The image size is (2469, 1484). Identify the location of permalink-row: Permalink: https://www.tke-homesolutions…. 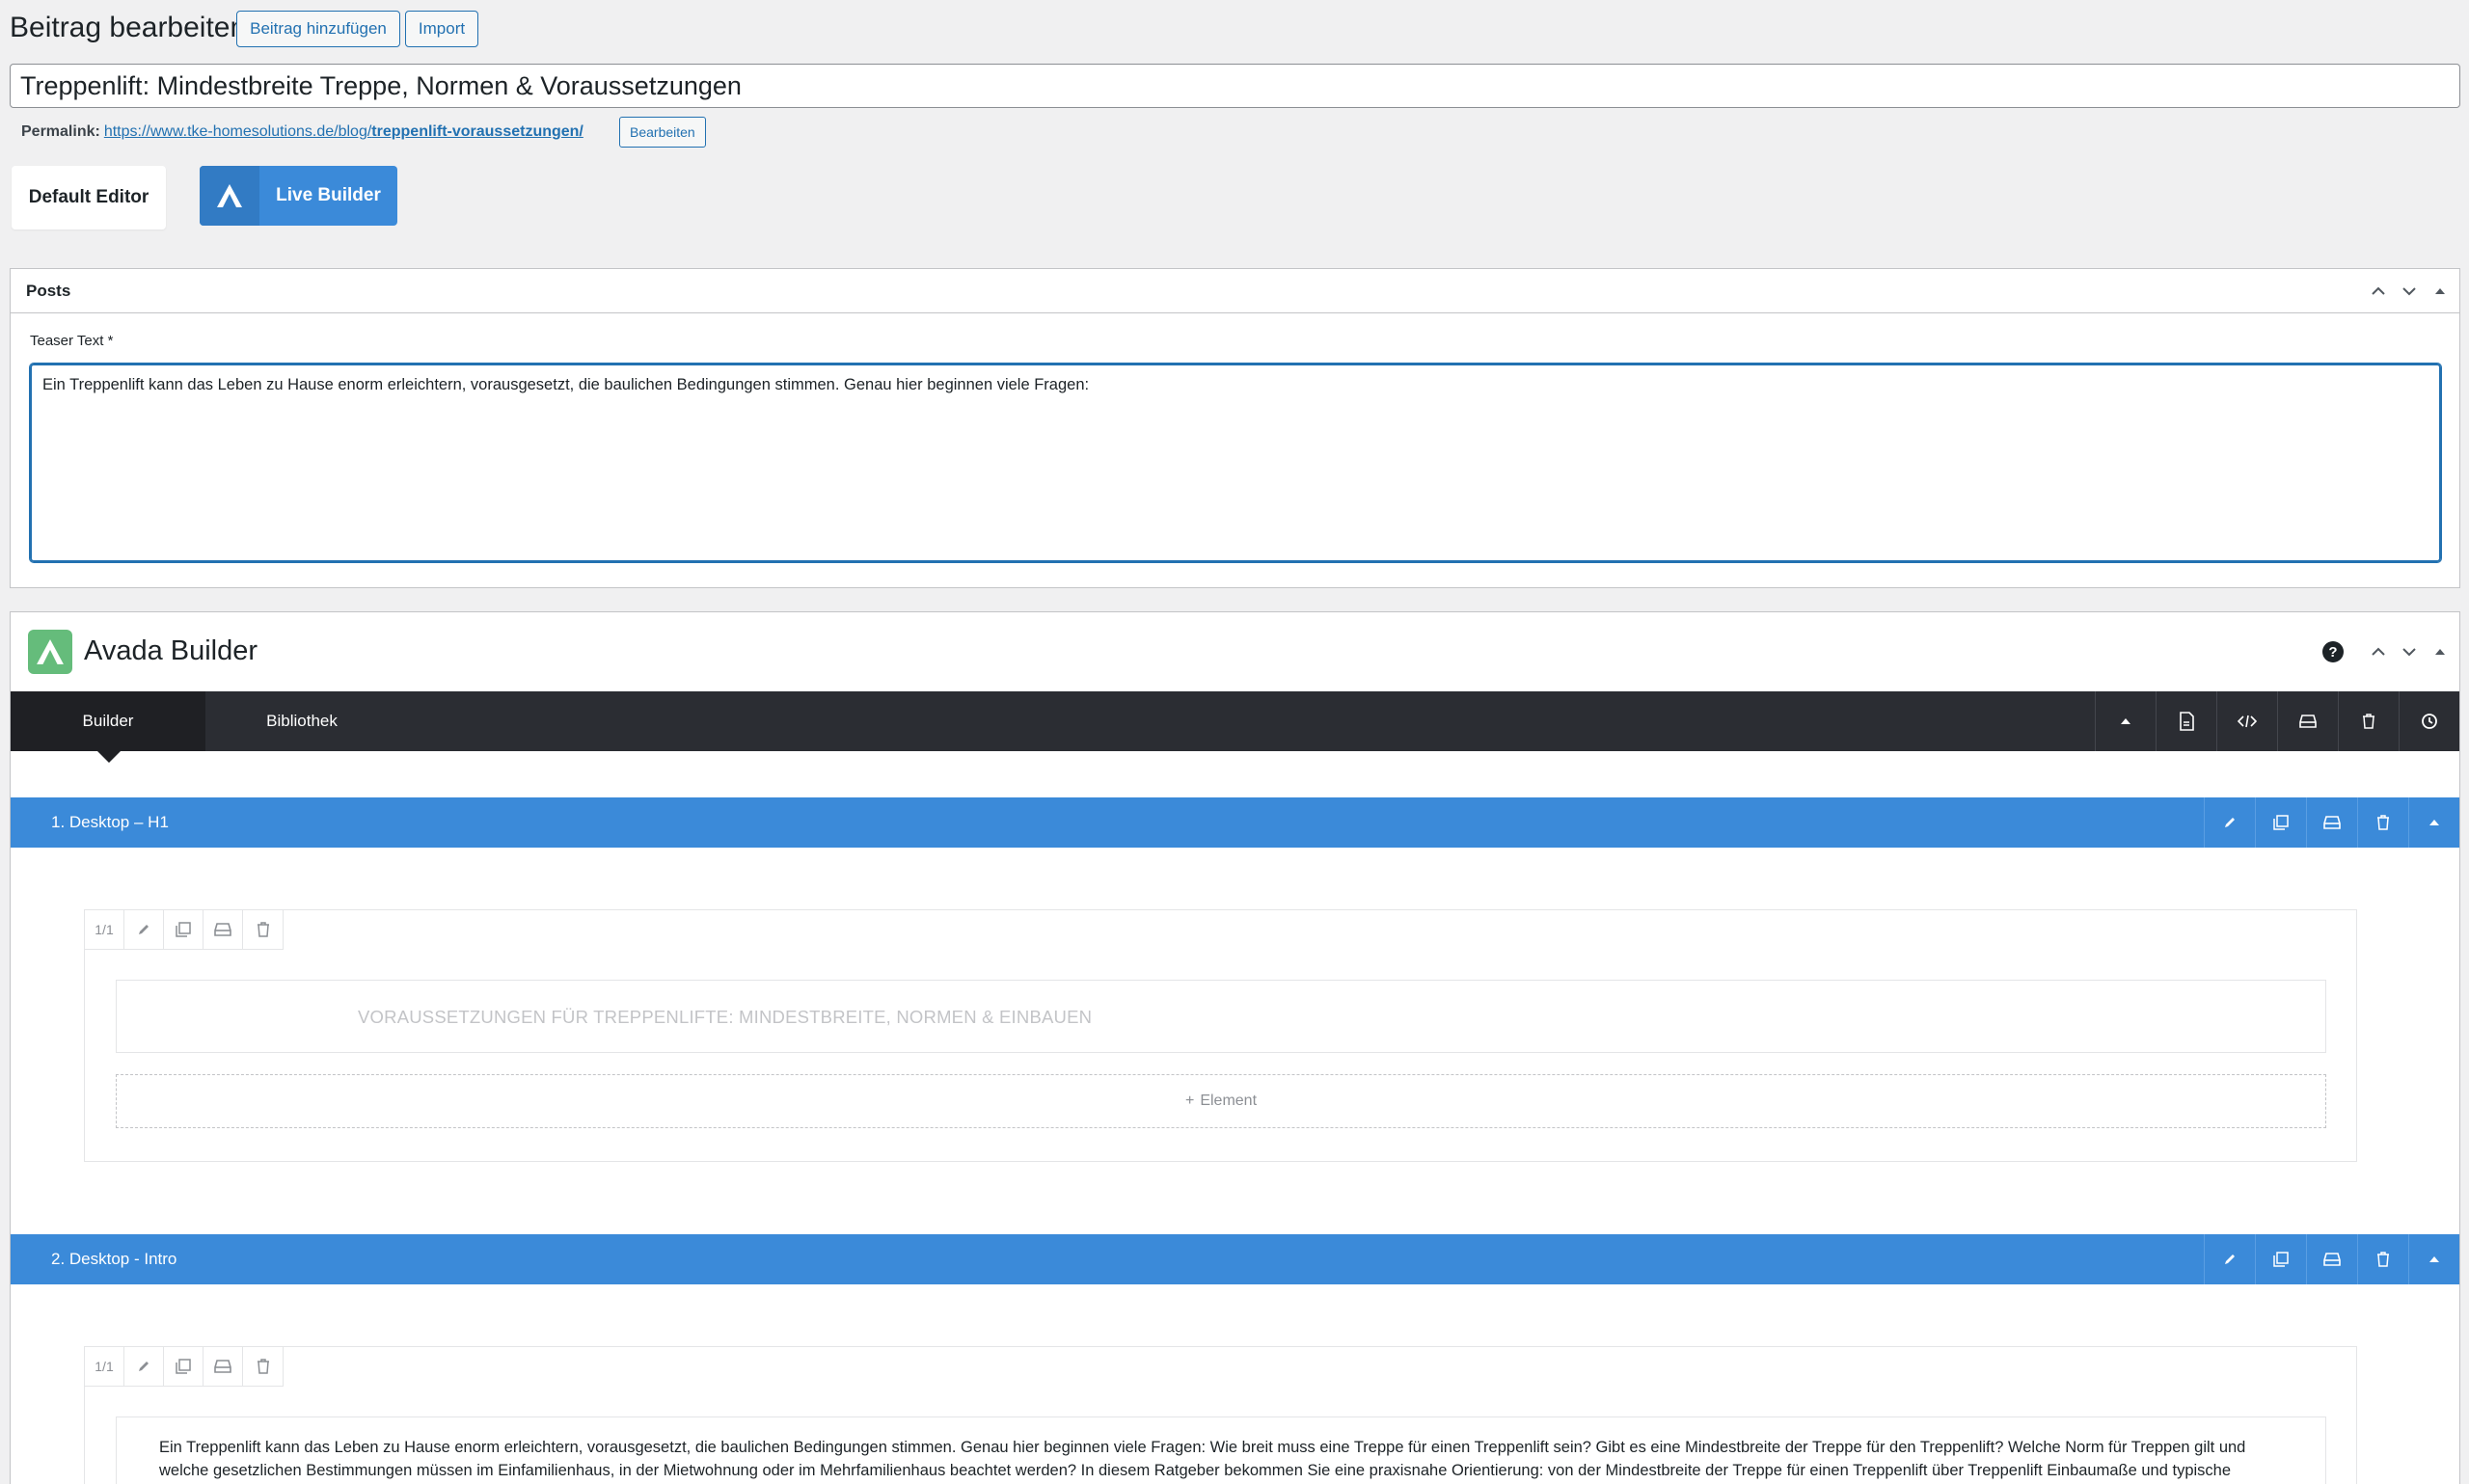
(302, 132).